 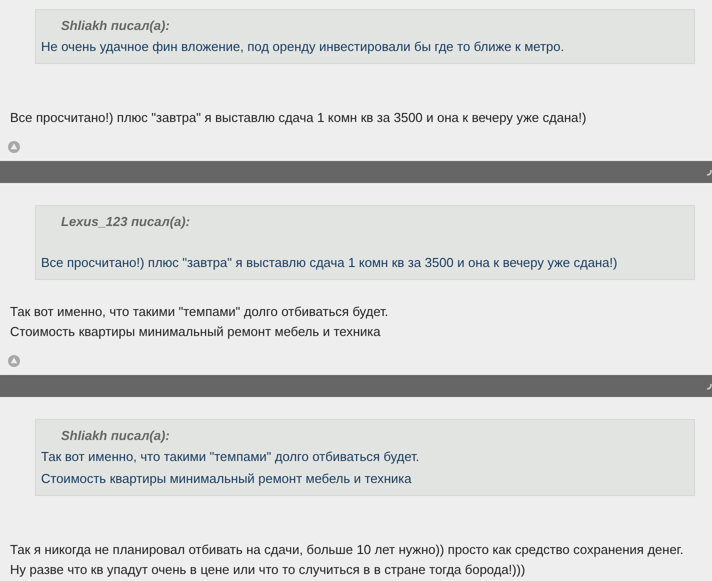 What do you see at coordinates (200, 312) in the screenshot?
I see `post-text: Так вот именно, что такими "темпами" долго отбиваться будет.` at bounding box center [200, 312].